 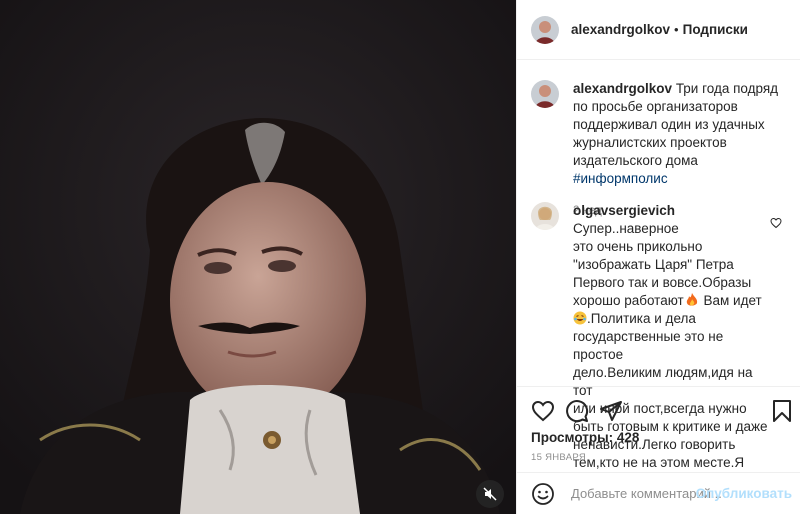 What do you see at coordinates (620, 29) in the screenshot?
I see `author-username: alexandrgolkov` at bounding box center [620, 29].